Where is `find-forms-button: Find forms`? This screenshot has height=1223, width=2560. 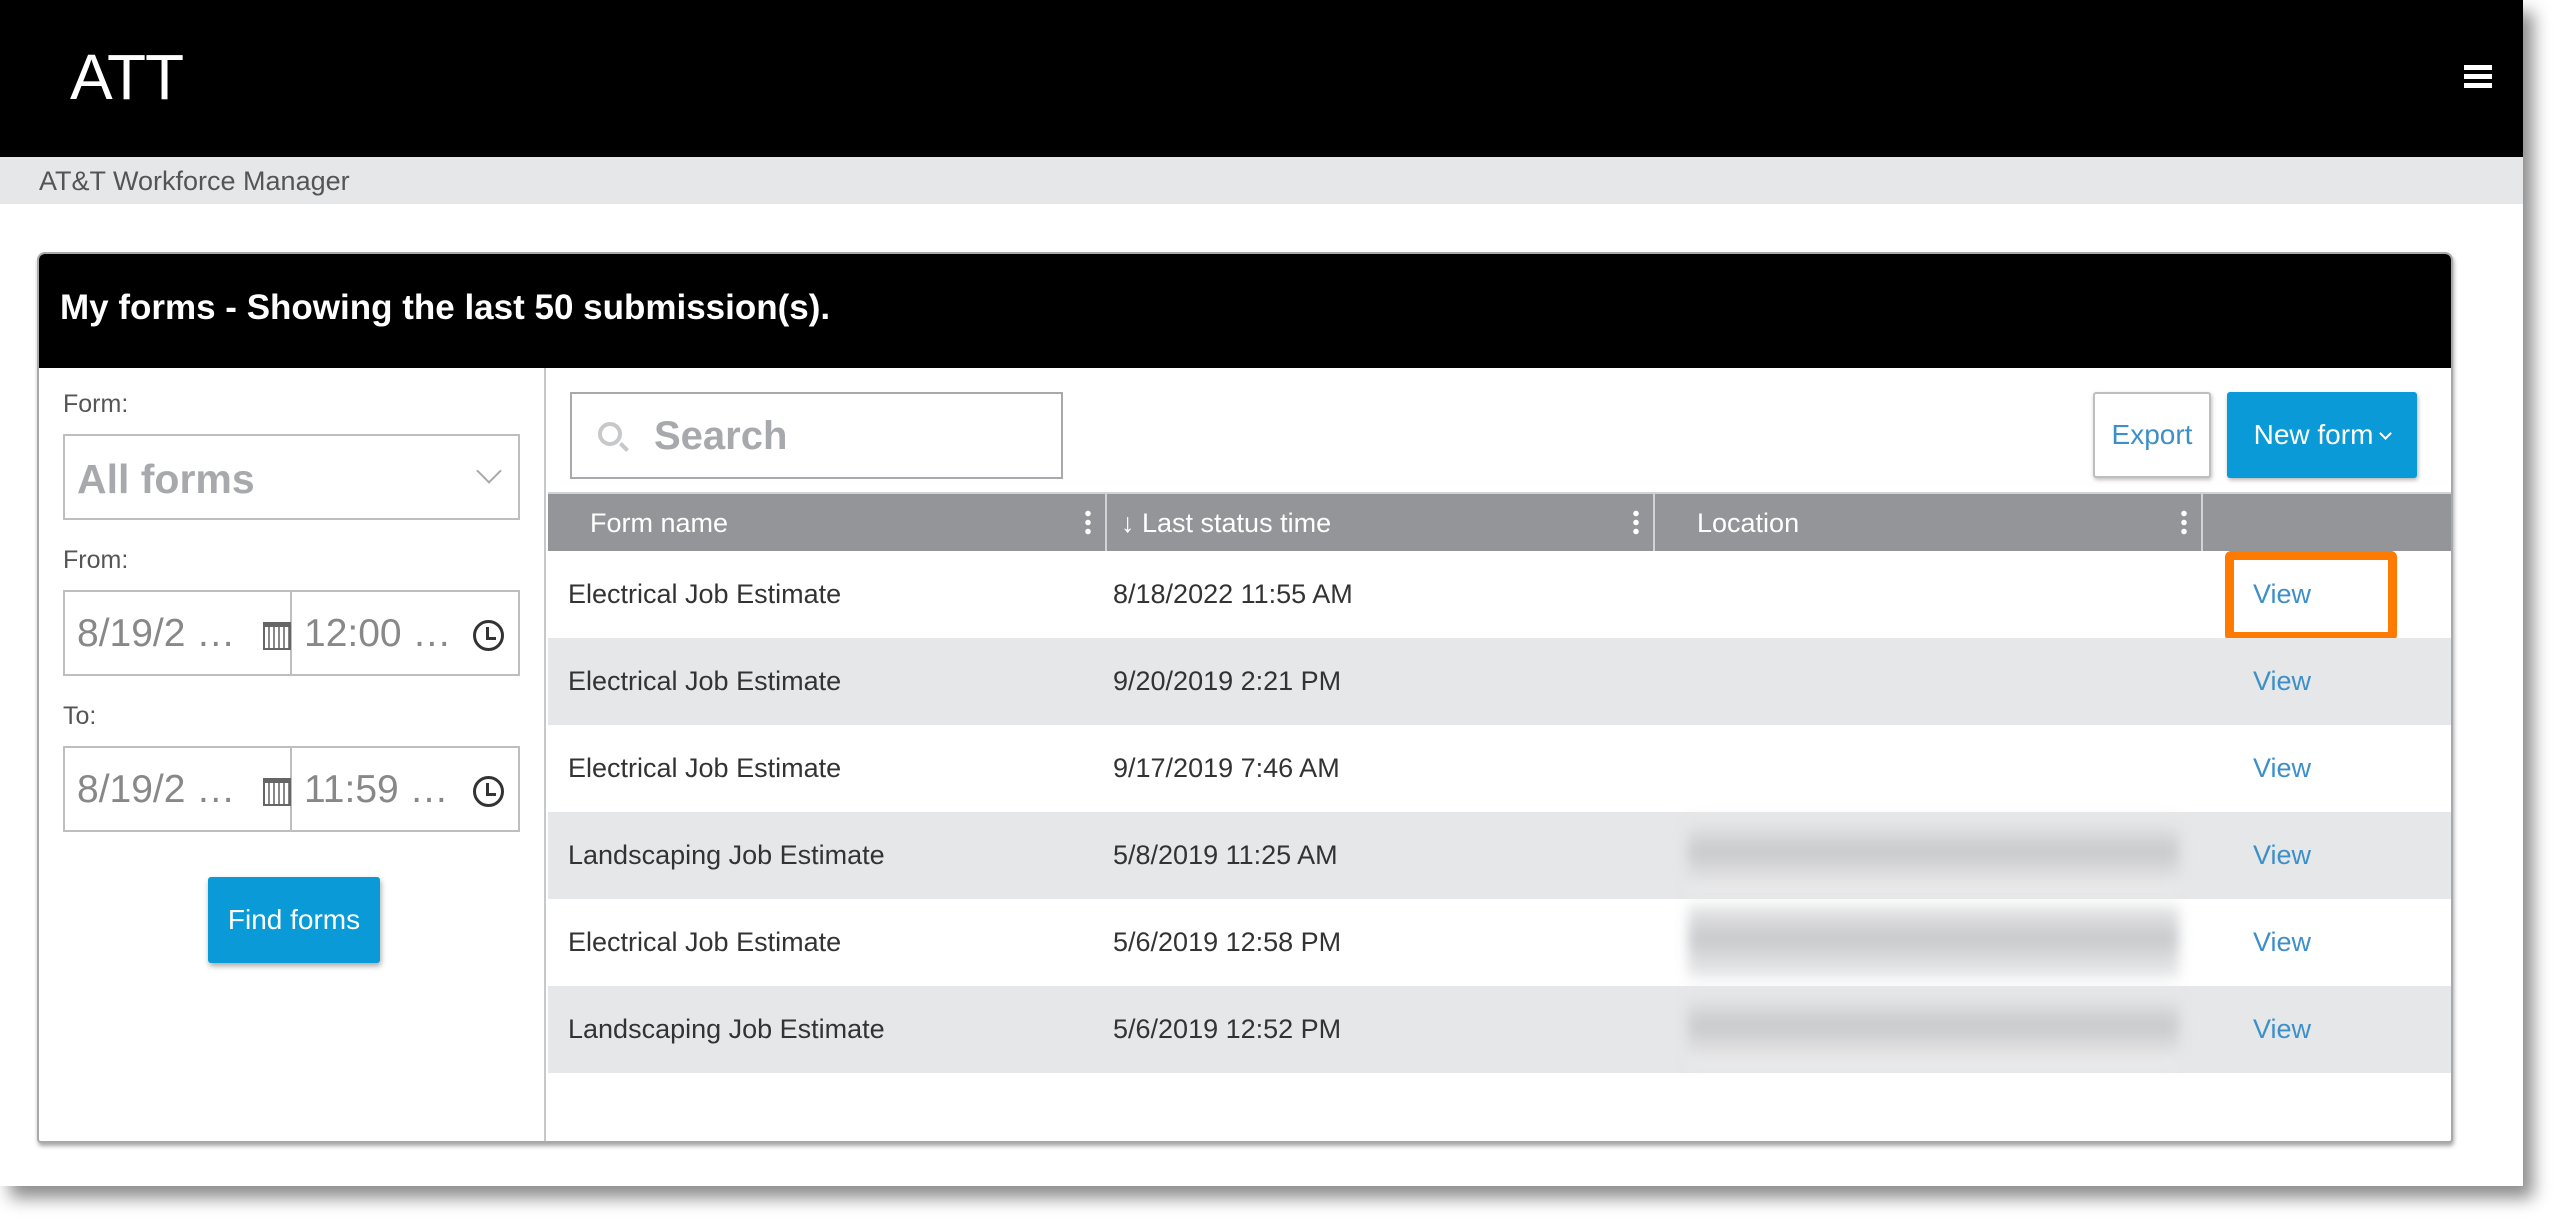
find-forms-button: Find forms is located at coordinates (294, 920).